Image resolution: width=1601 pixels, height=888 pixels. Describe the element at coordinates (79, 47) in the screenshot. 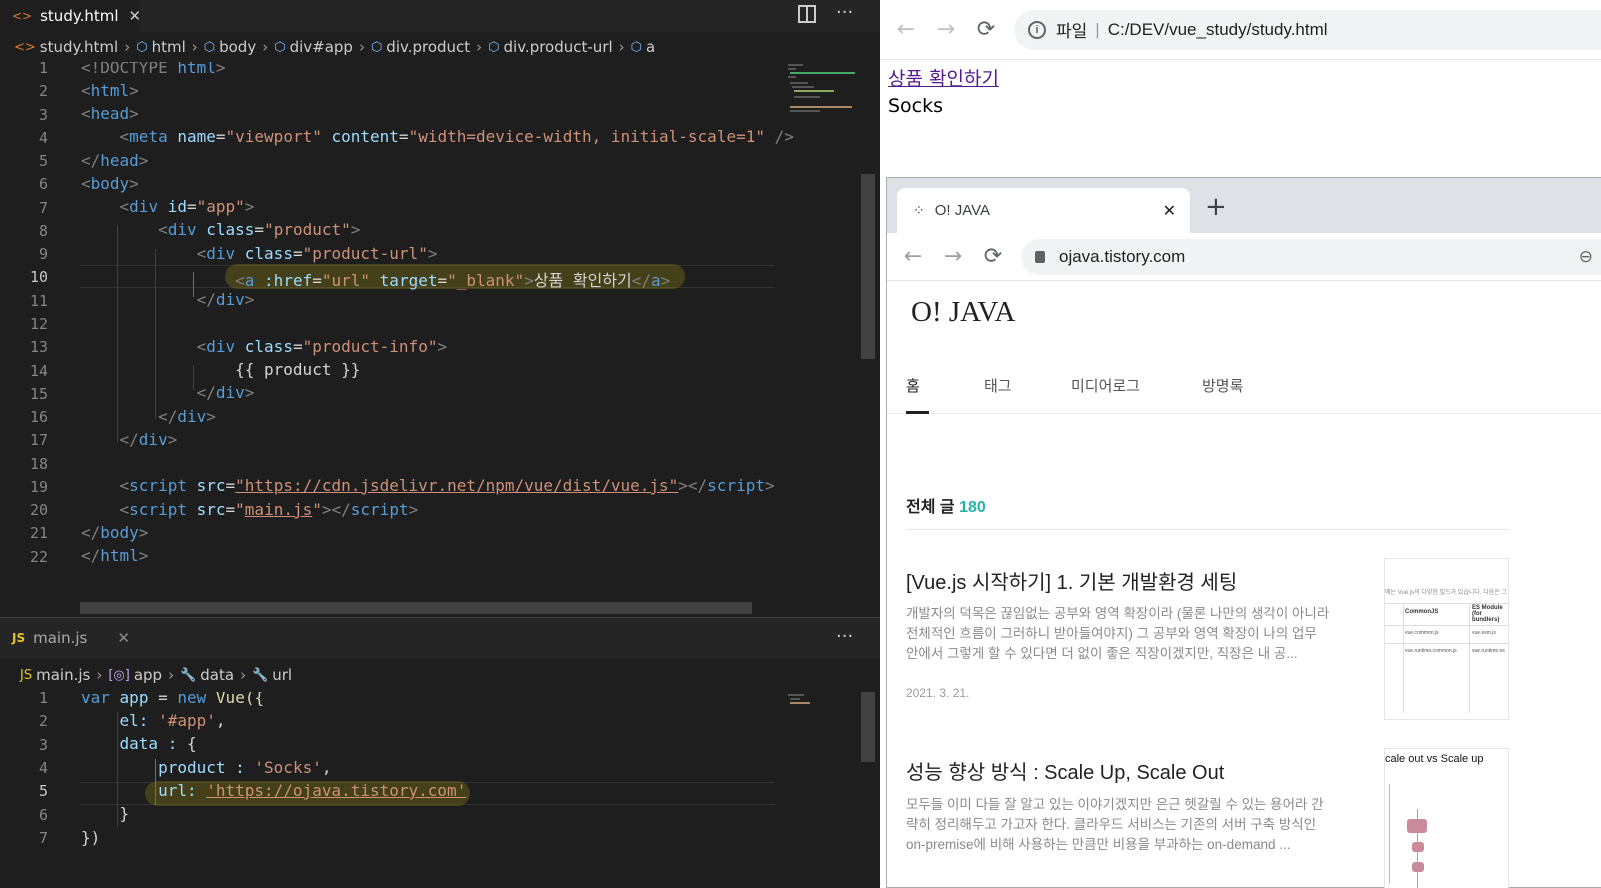

I see `breadcrumb-item: study.html` at that location.